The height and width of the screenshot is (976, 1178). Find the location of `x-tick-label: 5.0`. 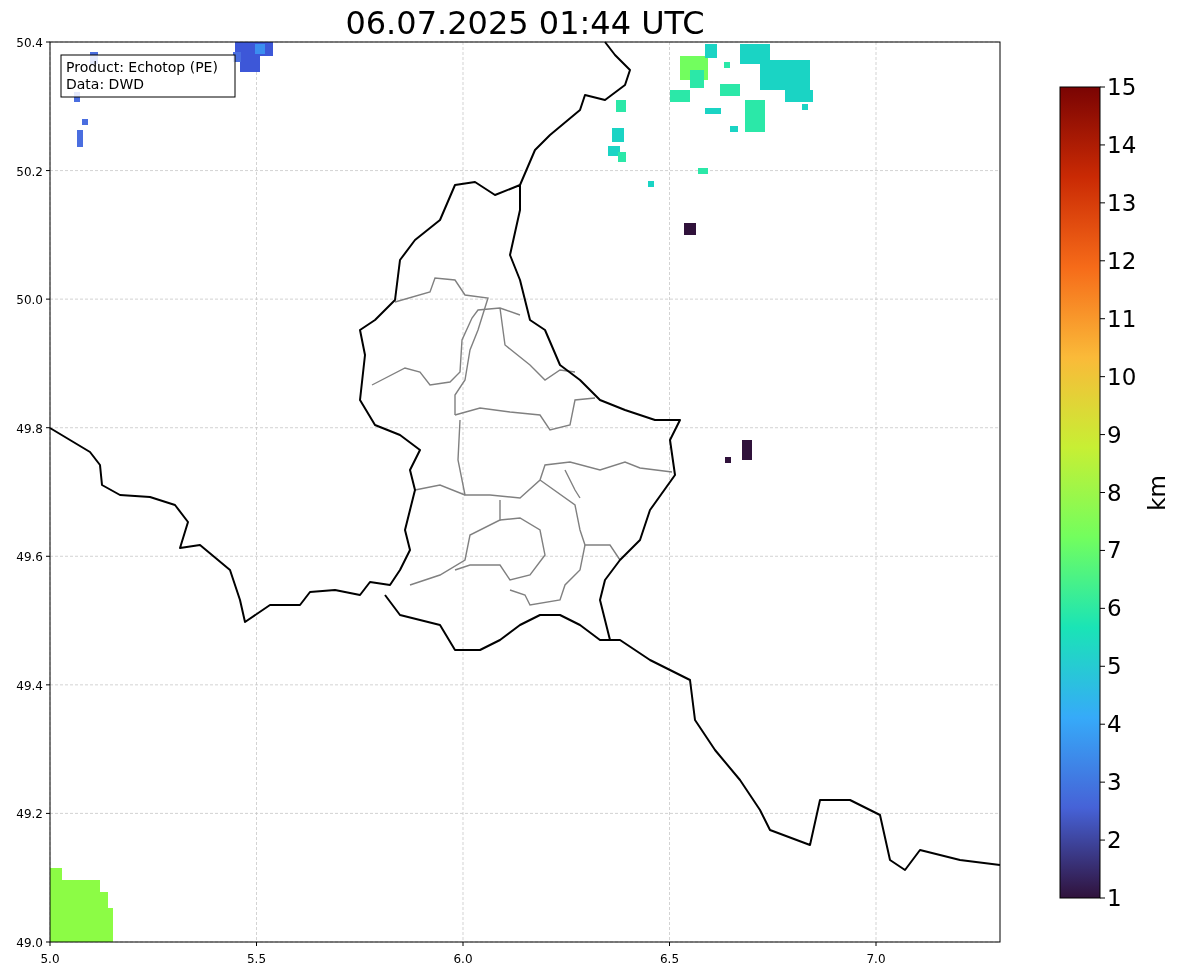

x-tick-label: 5.0 is located at coordinates (50, 959).